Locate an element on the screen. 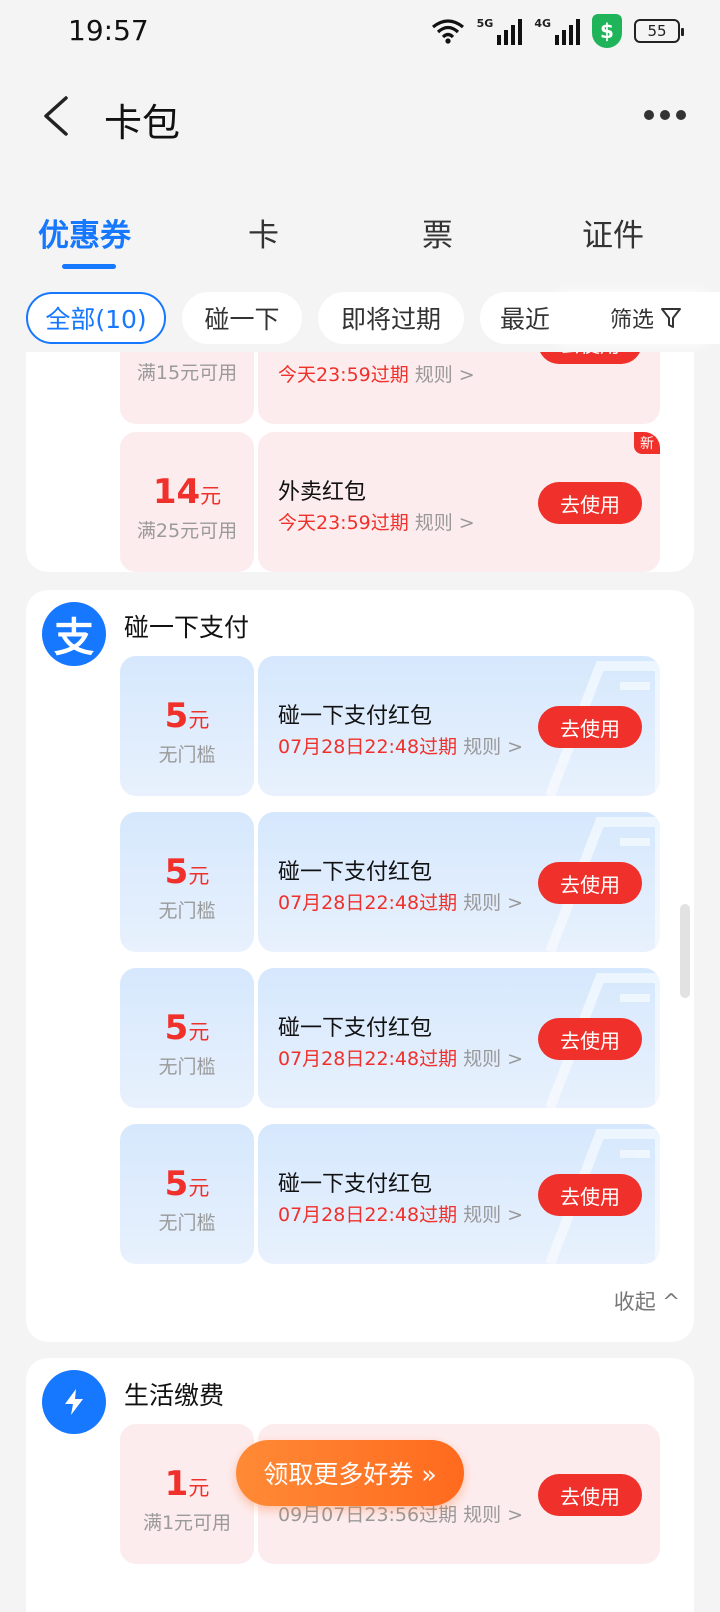 The image size is (720, 1612). tab-underline is located at coordinates (89, 266).